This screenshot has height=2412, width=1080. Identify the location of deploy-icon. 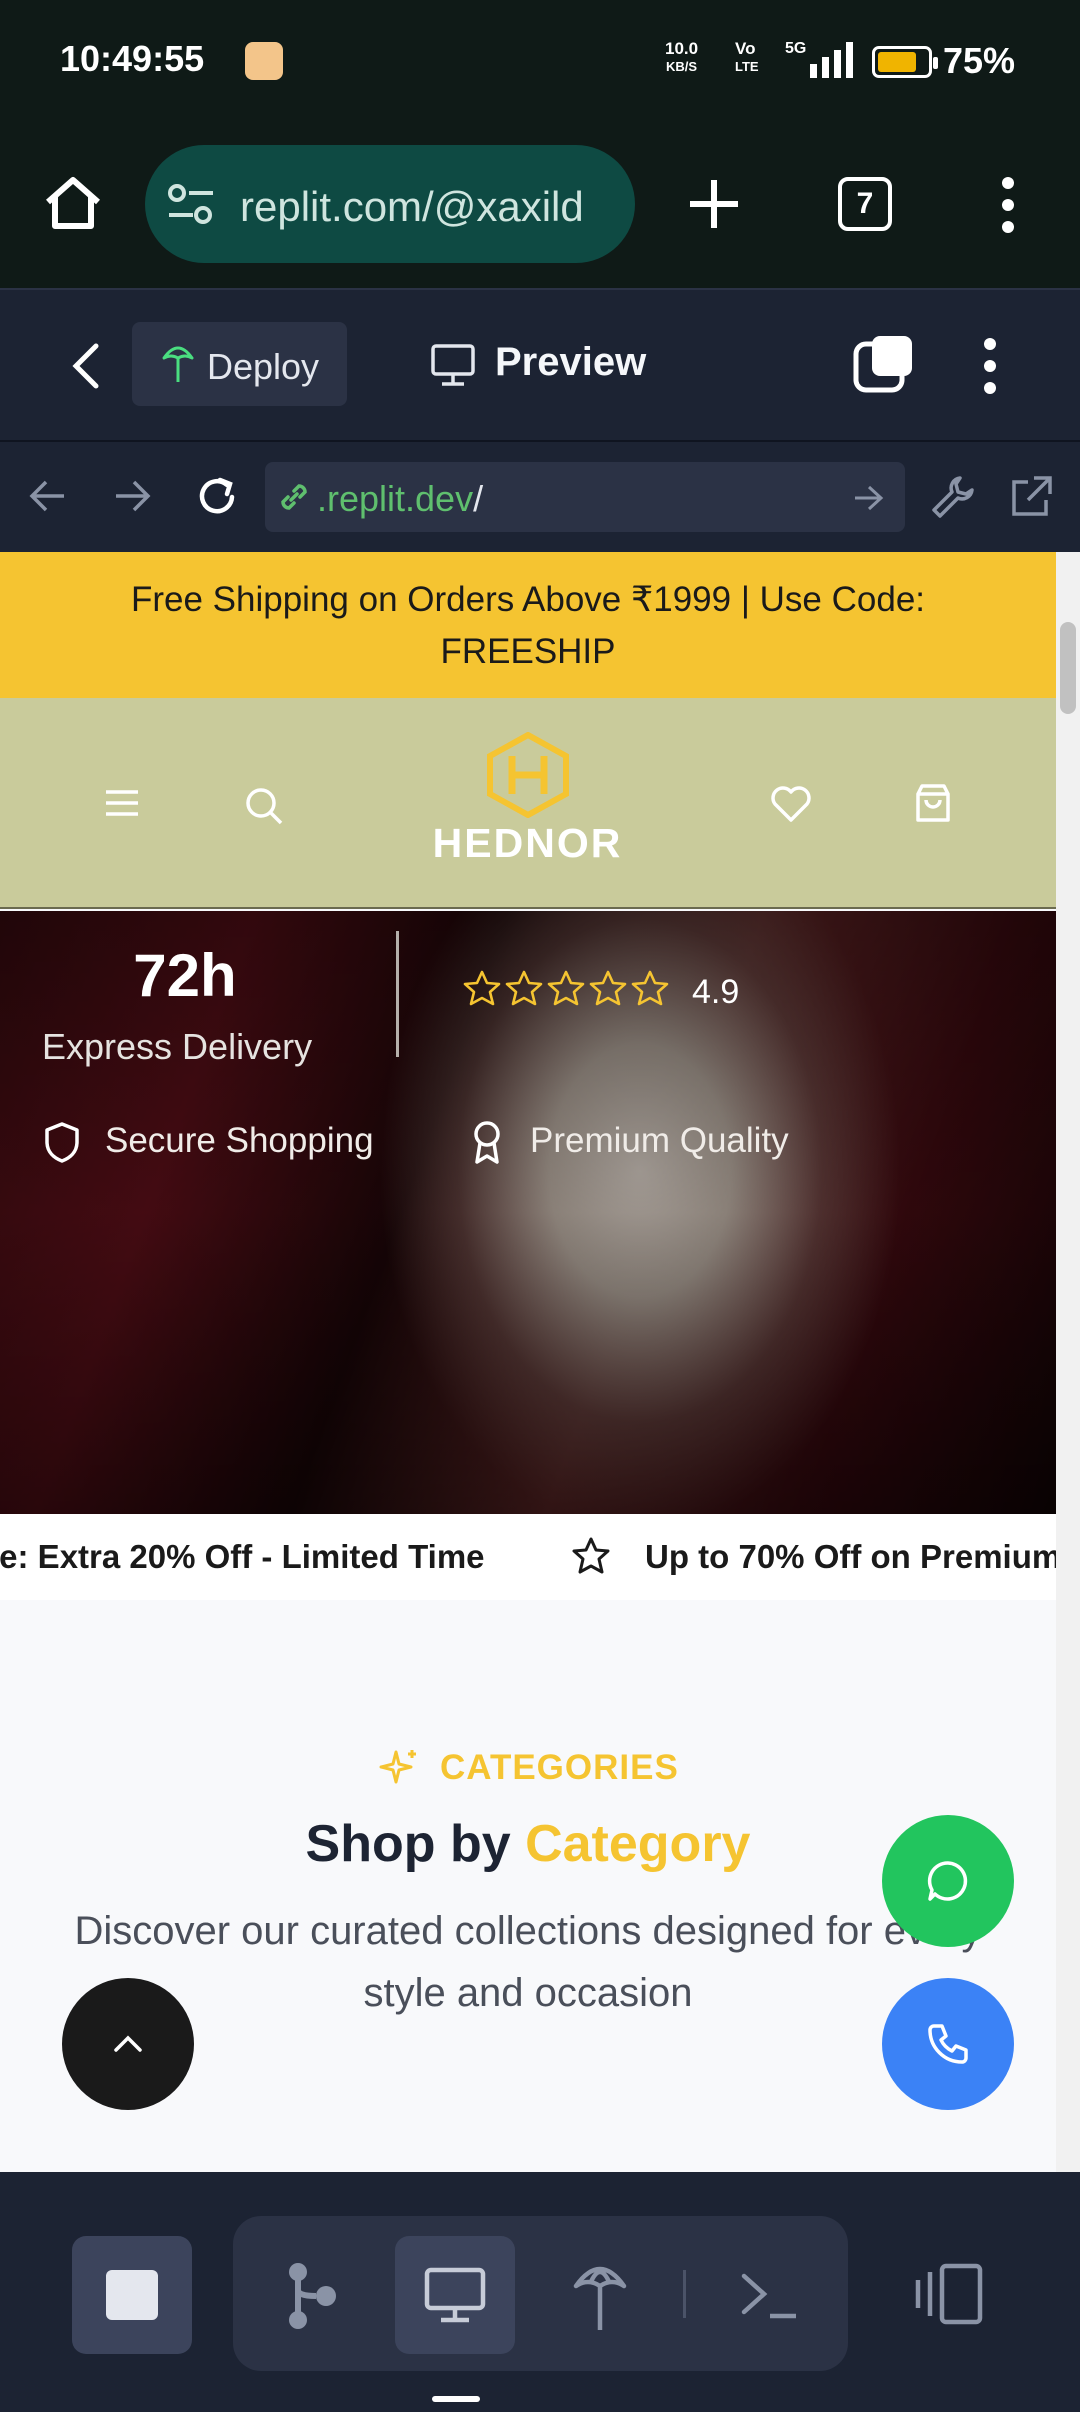
(178, 364).